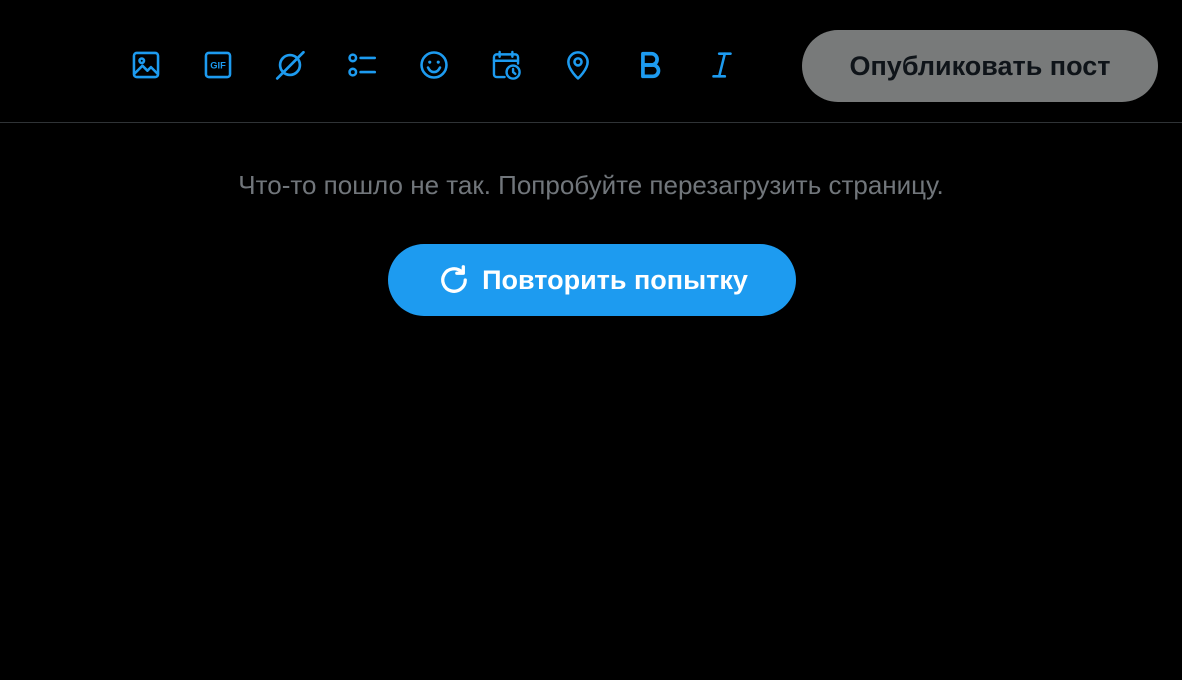 The image size is (1182, 680). I want to click on refresh-icon, so click(454, 280).